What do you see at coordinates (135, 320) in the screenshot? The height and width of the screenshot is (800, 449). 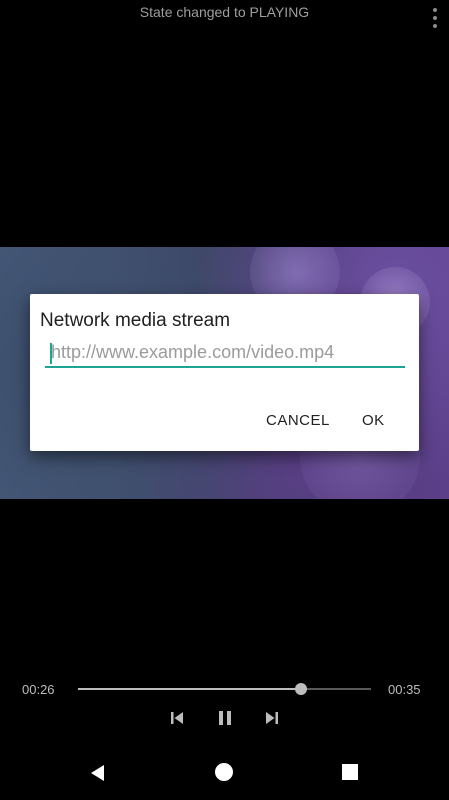 I see `dialog-title: Network media stream` at bounding box center [135, 320].